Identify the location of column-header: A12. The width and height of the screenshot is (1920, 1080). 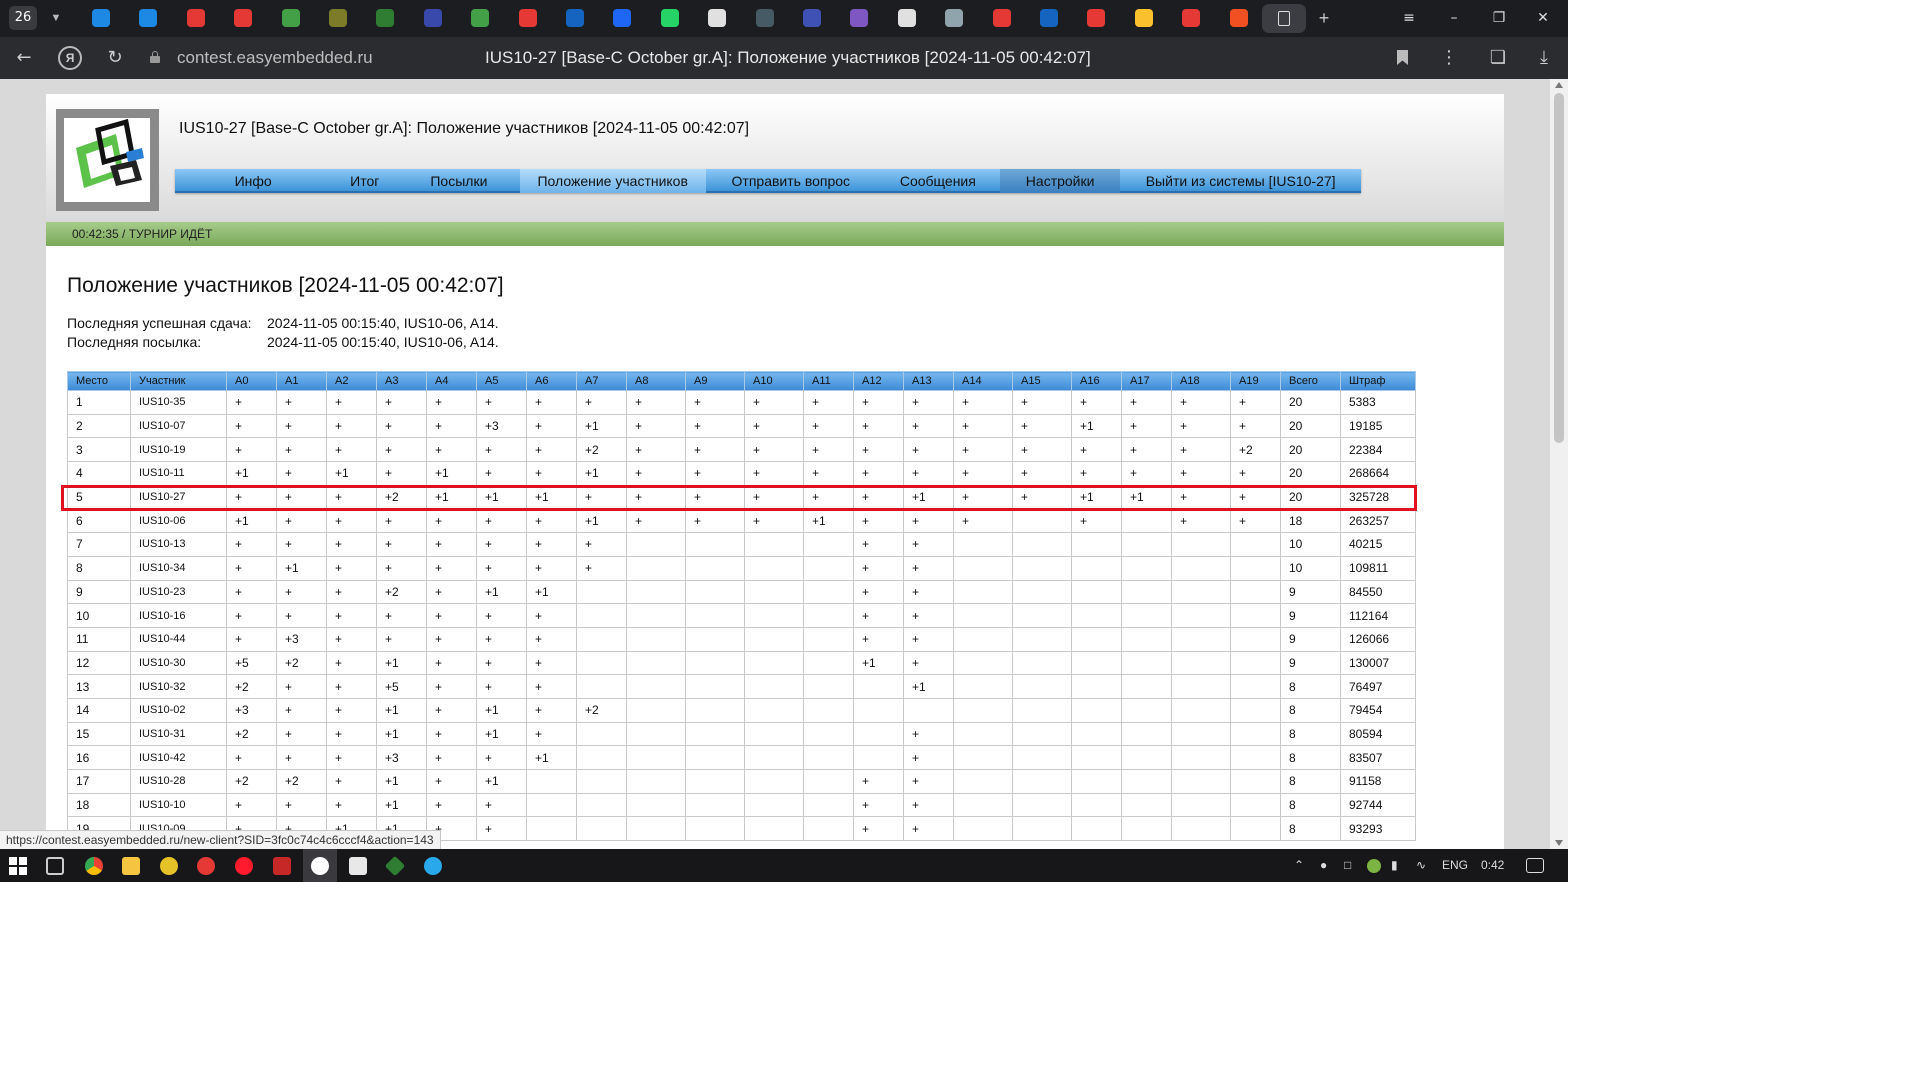
(878, 381).